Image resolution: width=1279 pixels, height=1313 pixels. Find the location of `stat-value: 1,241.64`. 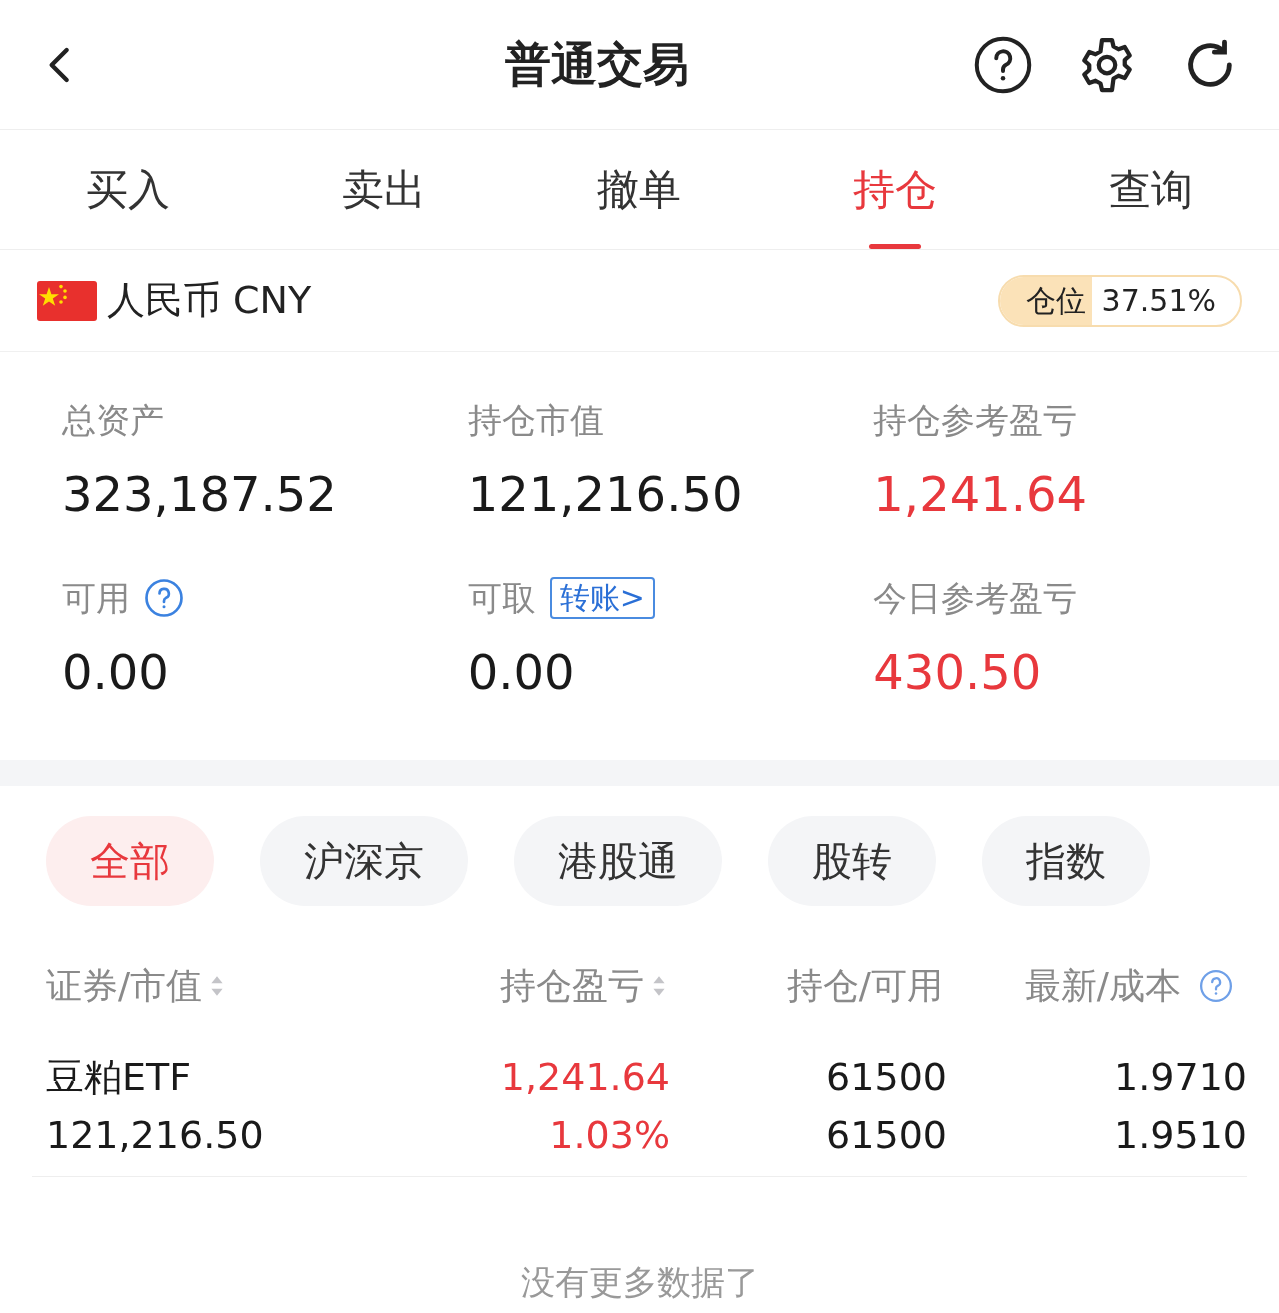

stat-value: 1,241.64 is located at coordinates (981, 494).